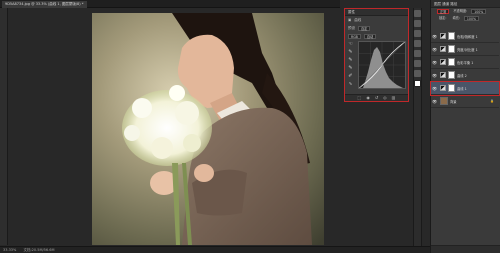  I want to click on layer-name: 色彩平衡 1, so click(465, 62).